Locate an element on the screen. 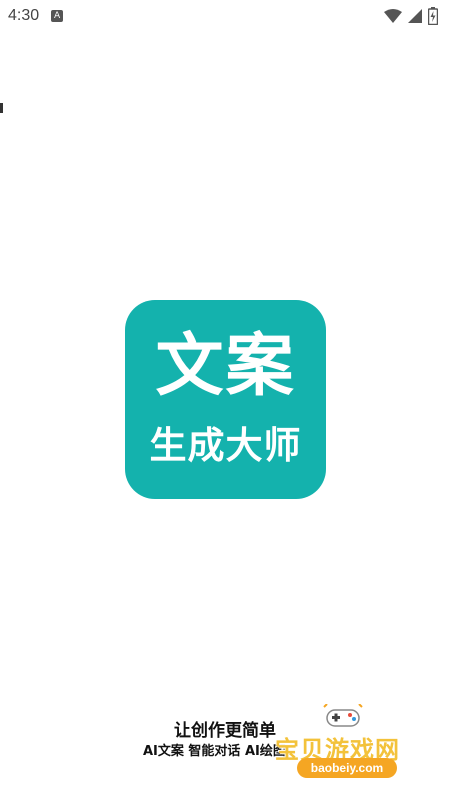 Image resolution: width=450 pixels, height=800 pixels. watermark: 宝贝游戏网 baobeiy.com is located at coordinates (347, 743).